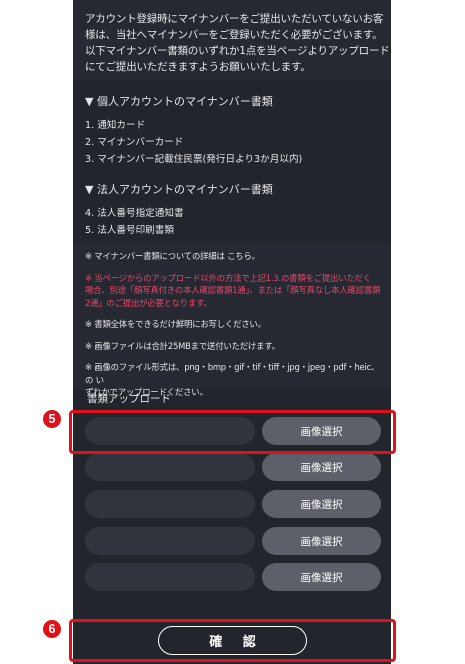 Image resolution: width=465 pixels, height=664 pixels. What do you see at coordinates (182, 345) in the screenshot?
I see `size-note: ※ 画像ファイルは合計25MBまで送付いただけます。` at bounding box center [182, 345].